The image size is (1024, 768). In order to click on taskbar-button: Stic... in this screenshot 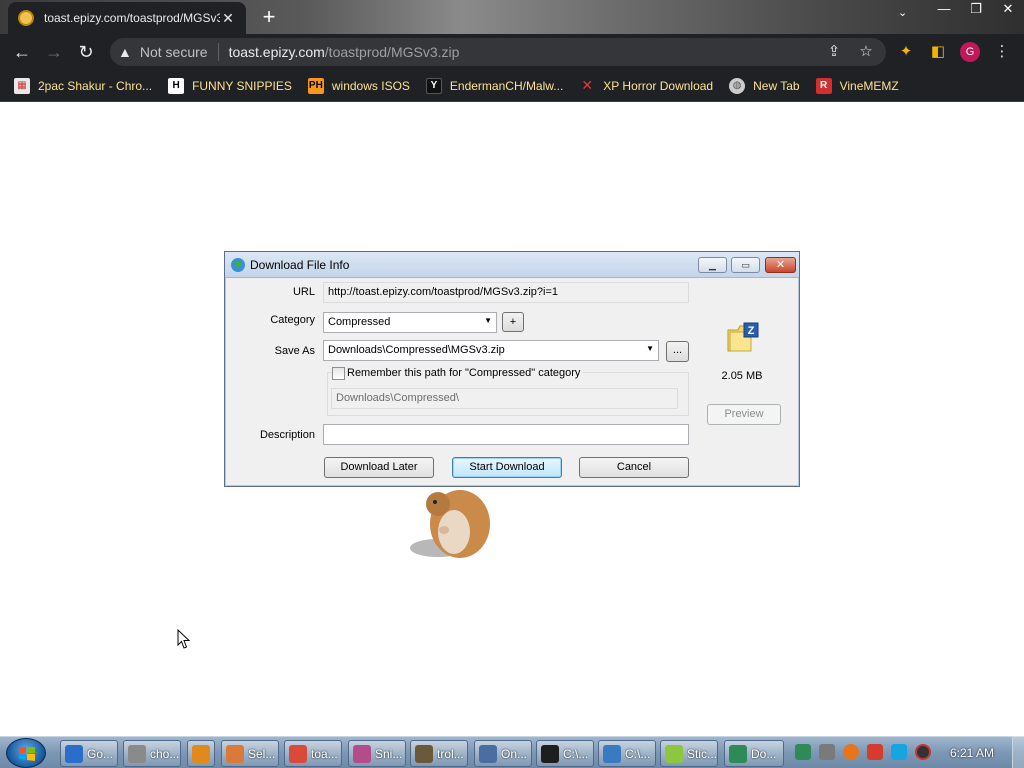, I will do `click(689, 753)`.